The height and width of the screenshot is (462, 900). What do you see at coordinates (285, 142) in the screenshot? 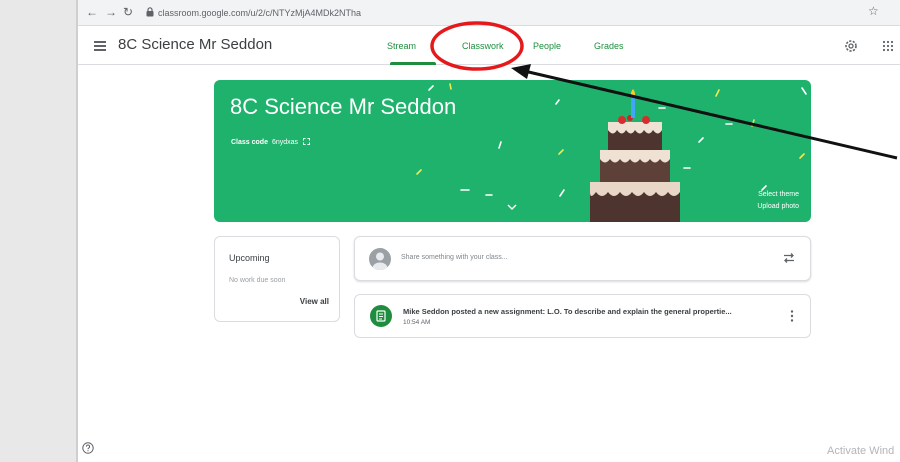
I see `class-code-value: 6nydxas` at bounding box center [285, 142].